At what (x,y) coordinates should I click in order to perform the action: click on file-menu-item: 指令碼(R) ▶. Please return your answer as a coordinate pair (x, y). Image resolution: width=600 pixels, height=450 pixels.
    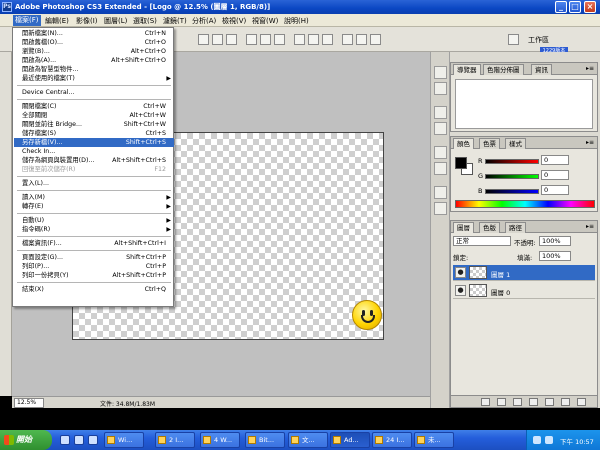
    Looking at the image, I should click on (94, 229).